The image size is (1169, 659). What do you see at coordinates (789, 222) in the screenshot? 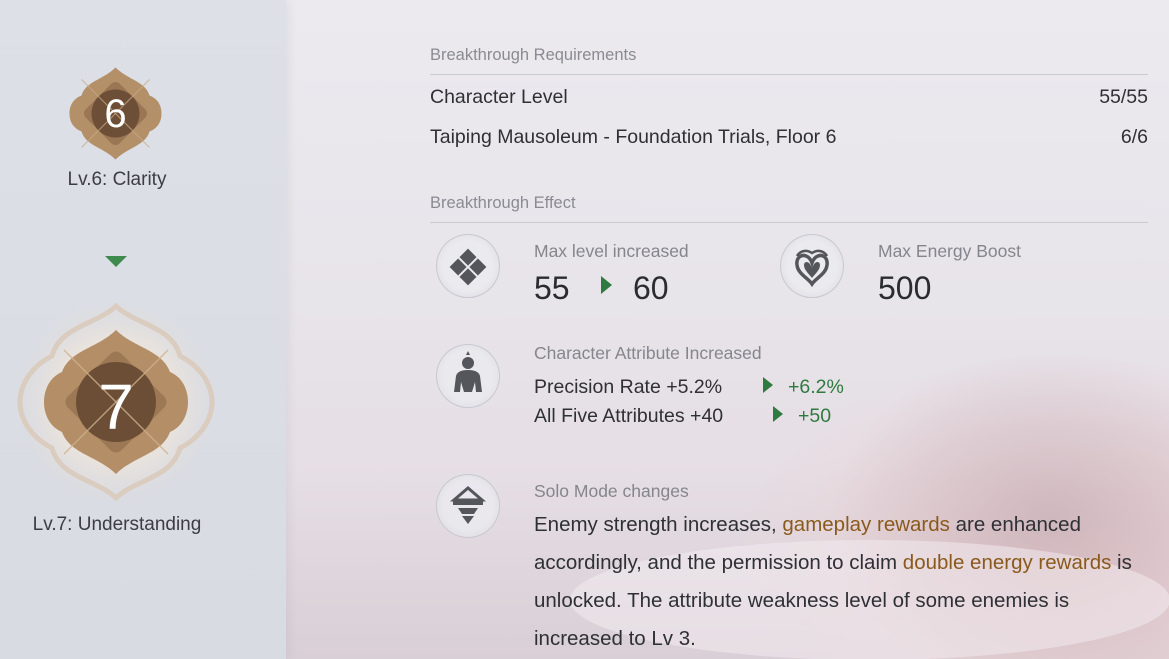
I see `effects-divider` at bounding box center [789, 222].